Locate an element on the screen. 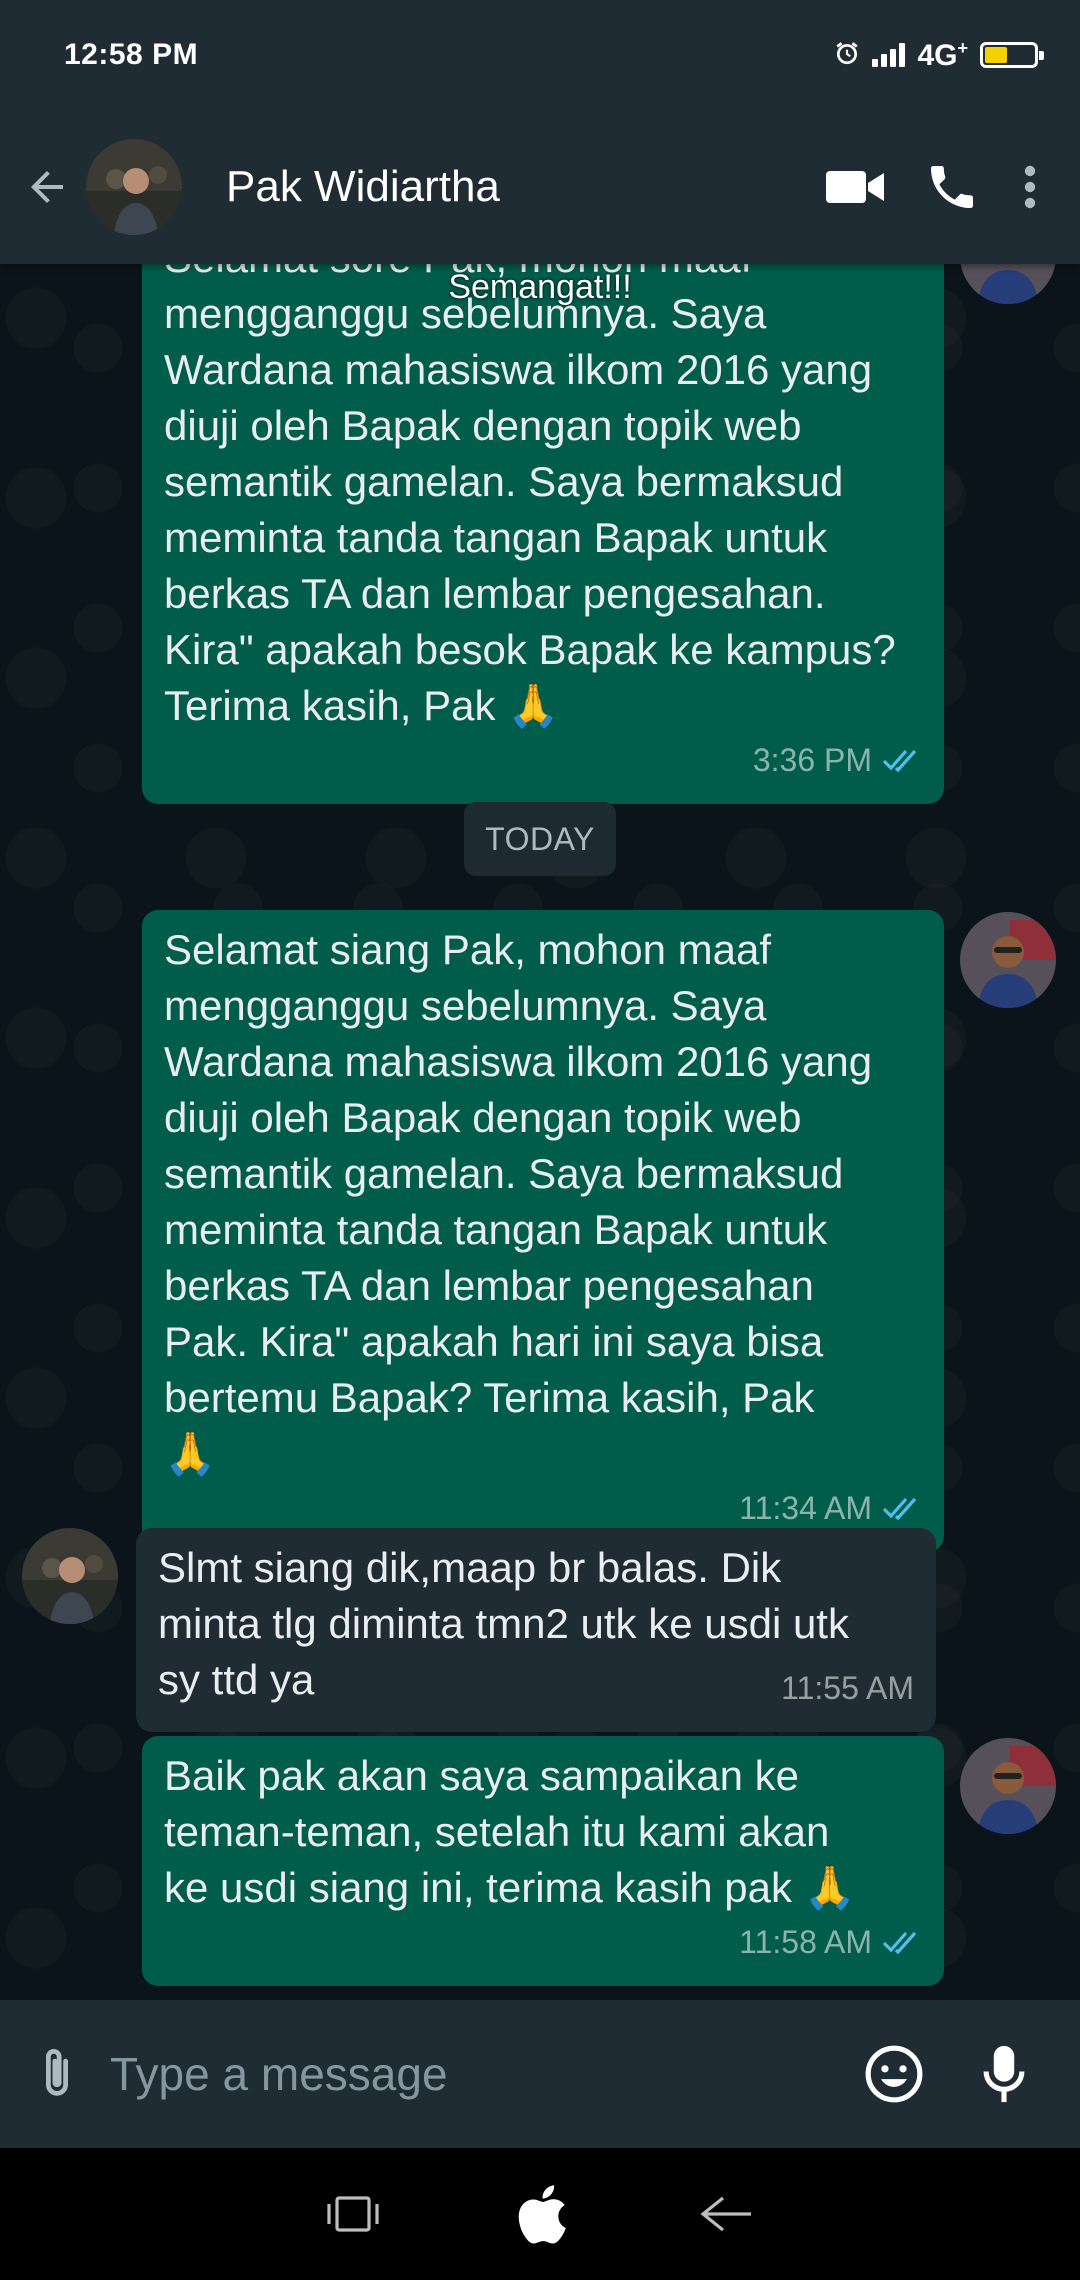 The image size is (1080, 2280). chat-header: Pak Widiartha is located at coordinates (540, 187).